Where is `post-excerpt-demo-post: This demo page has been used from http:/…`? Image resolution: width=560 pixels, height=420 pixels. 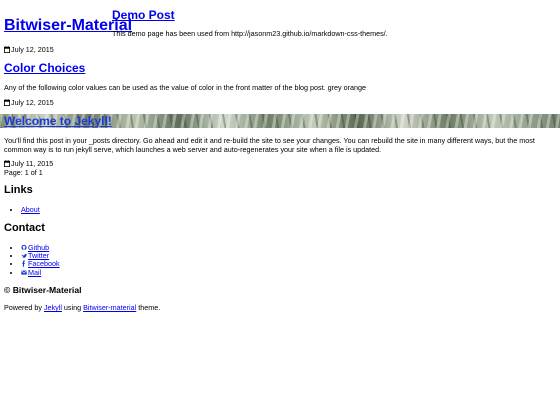 post-excerpt-demo-post: This demo page has been used from http:/… is located at coordinates (250, 33).